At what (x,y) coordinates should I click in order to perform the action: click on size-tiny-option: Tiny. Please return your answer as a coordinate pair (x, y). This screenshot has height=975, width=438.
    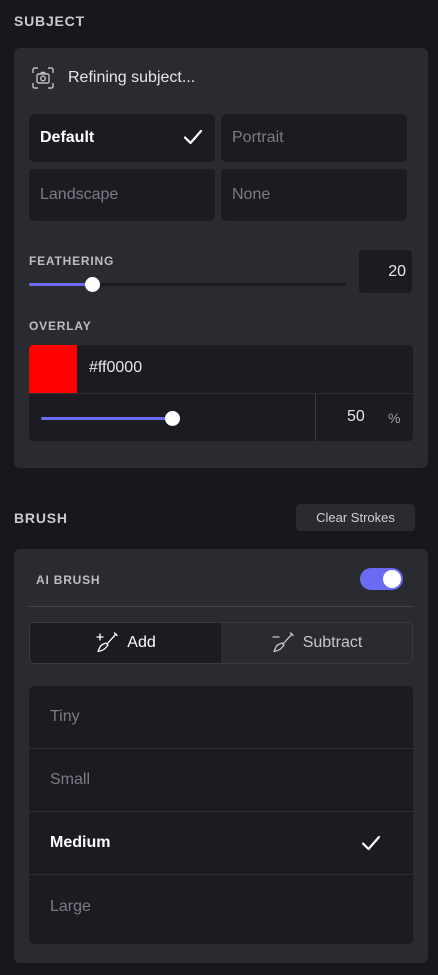
    Looking at the image, I should click on (221, 717).